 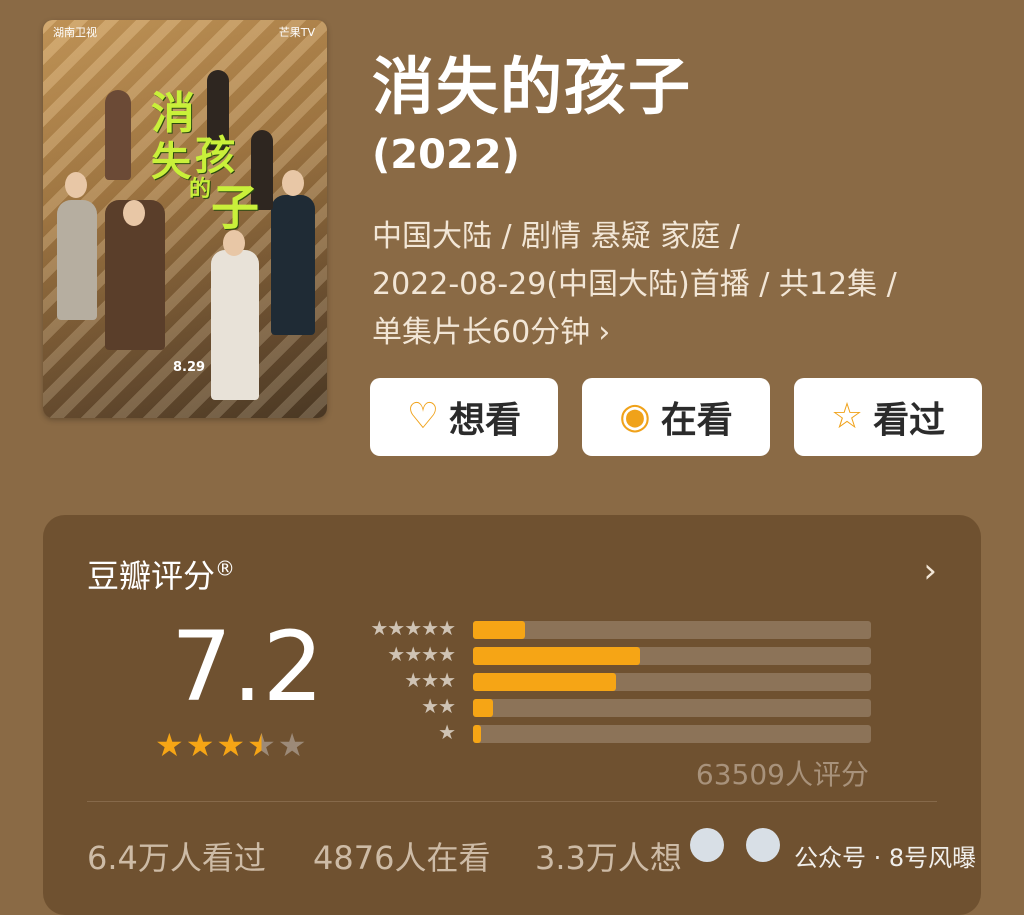 I want to click on watching-count: 4876人在看, so click(x=401, y=856).